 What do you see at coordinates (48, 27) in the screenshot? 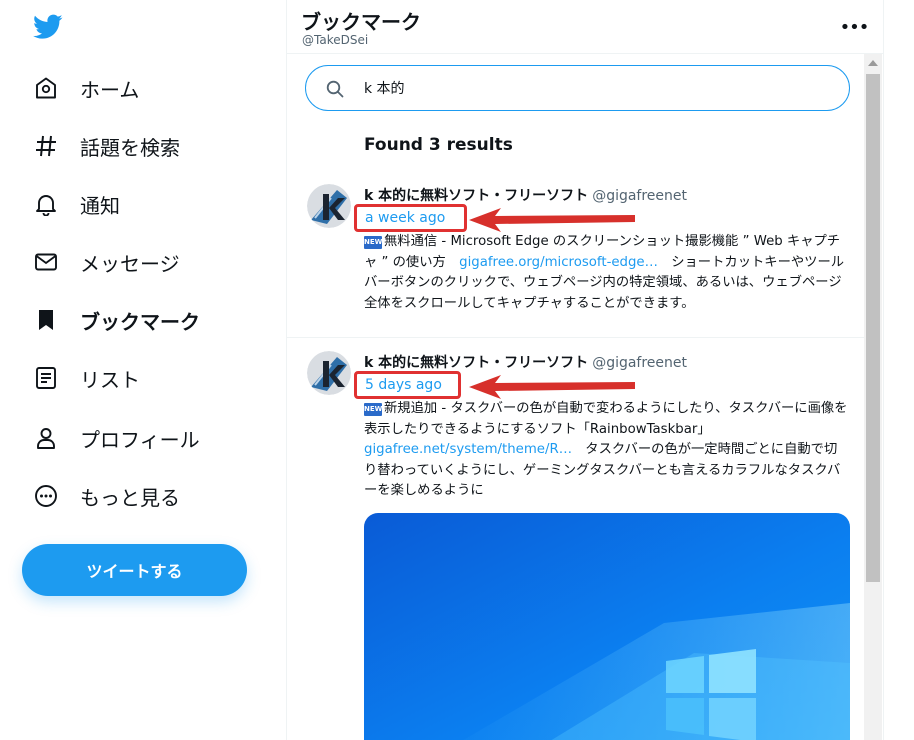
I see `twitter-logo-icon` at bounding box center [48, 27].